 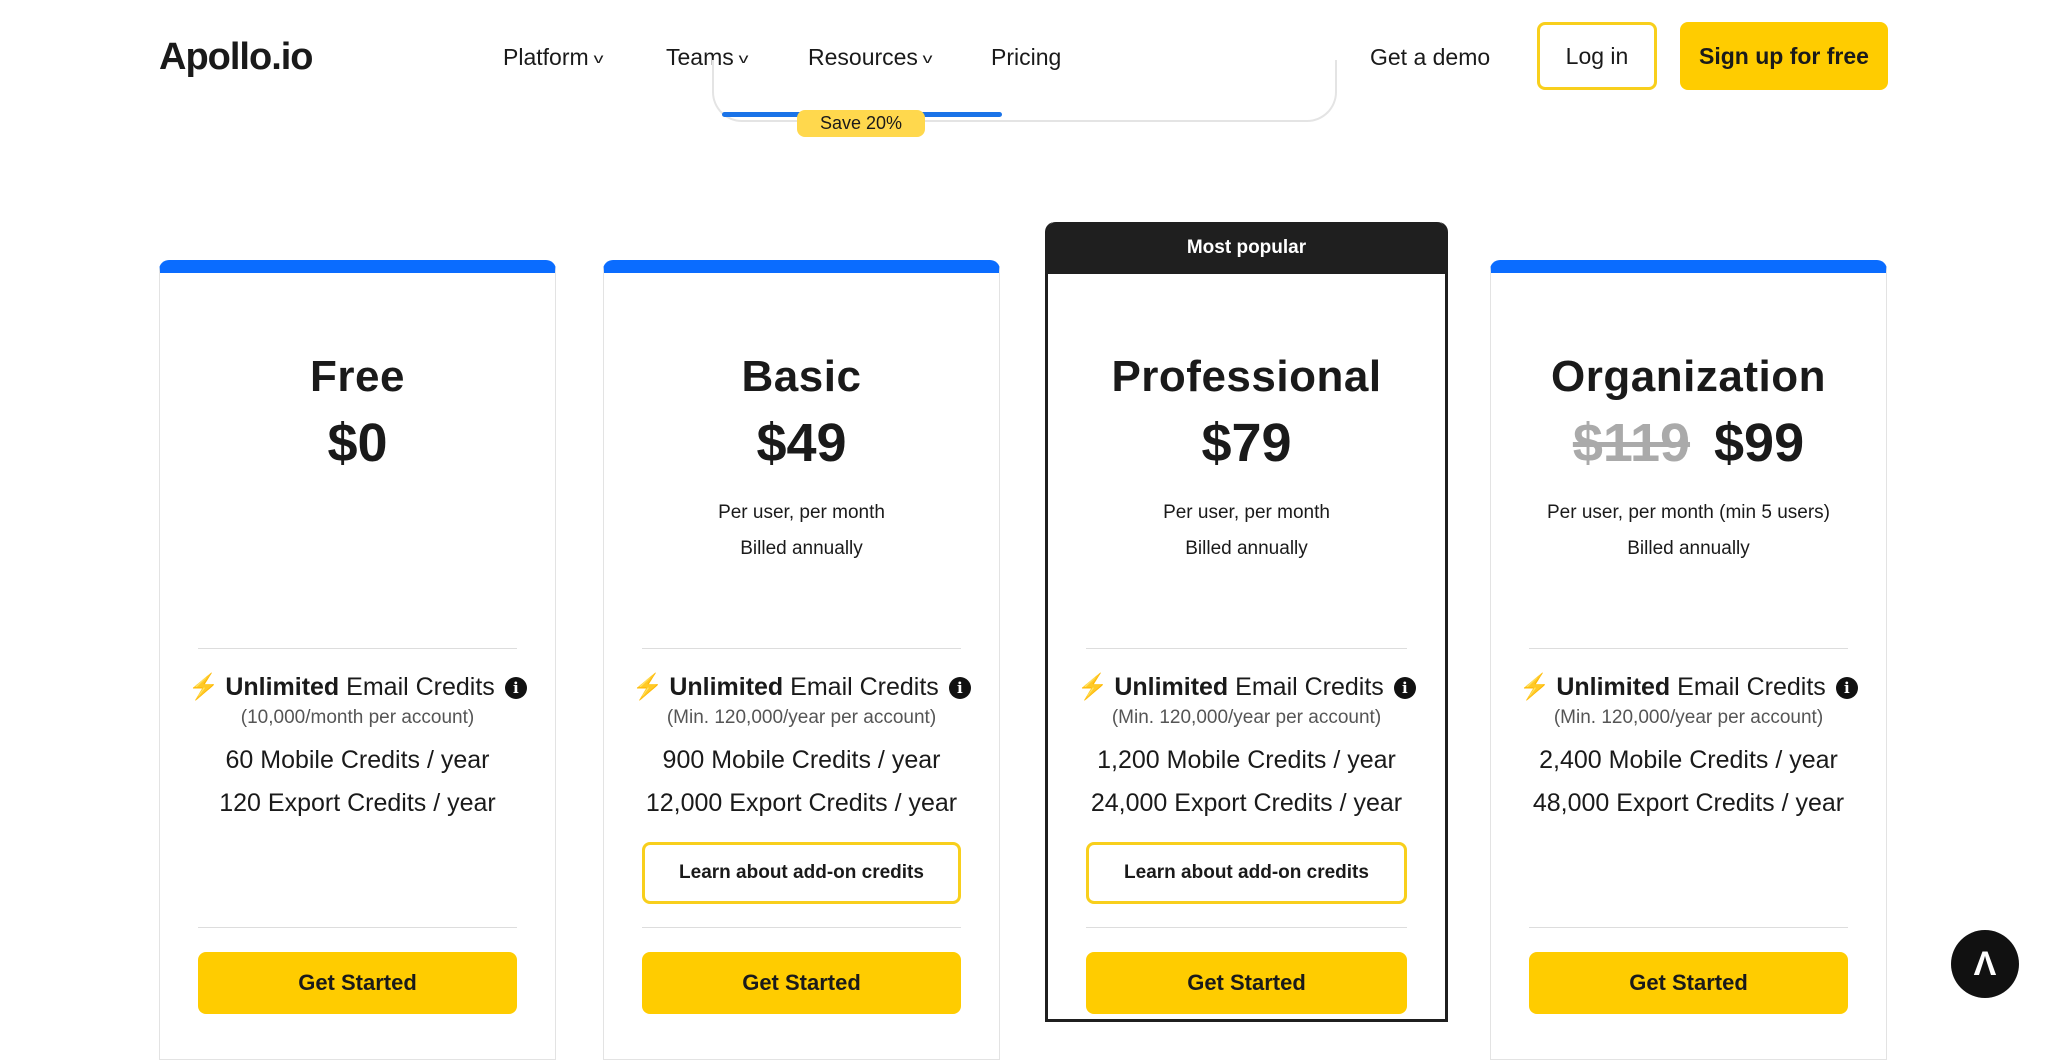 I want to click on plan-price: $49, so click(x=801, y=443).